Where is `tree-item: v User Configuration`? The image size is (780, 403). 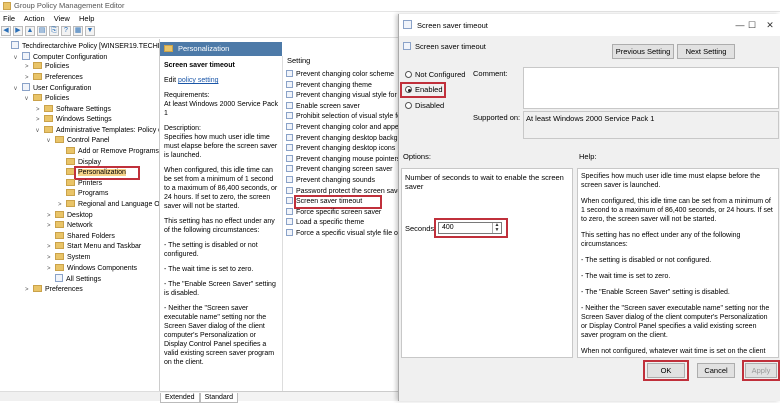 tree-item: v User Configuration is located at coordinates (52, 88).